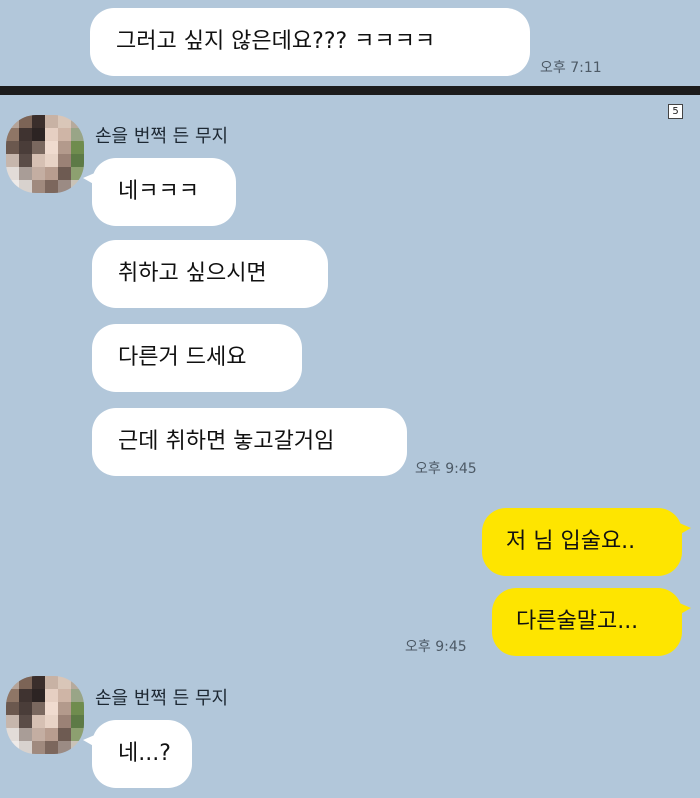  I want to click on message-text: 다른거 드세요, so click(182, 357).